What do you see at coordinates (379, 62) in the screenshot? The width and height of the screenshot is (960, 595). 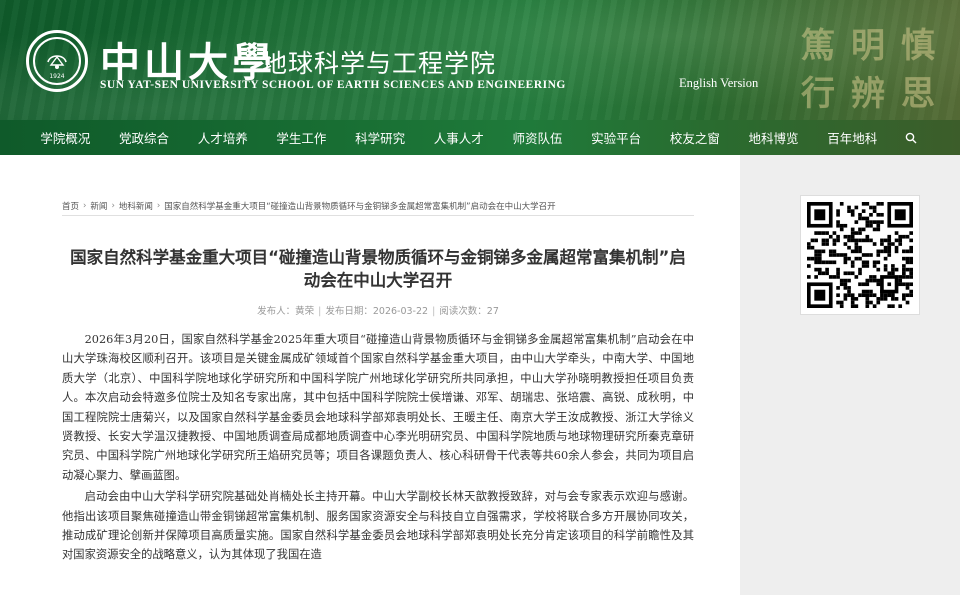 I see `school-name-cn: 地球科学与工程学院` at bounding box center [379, 62].